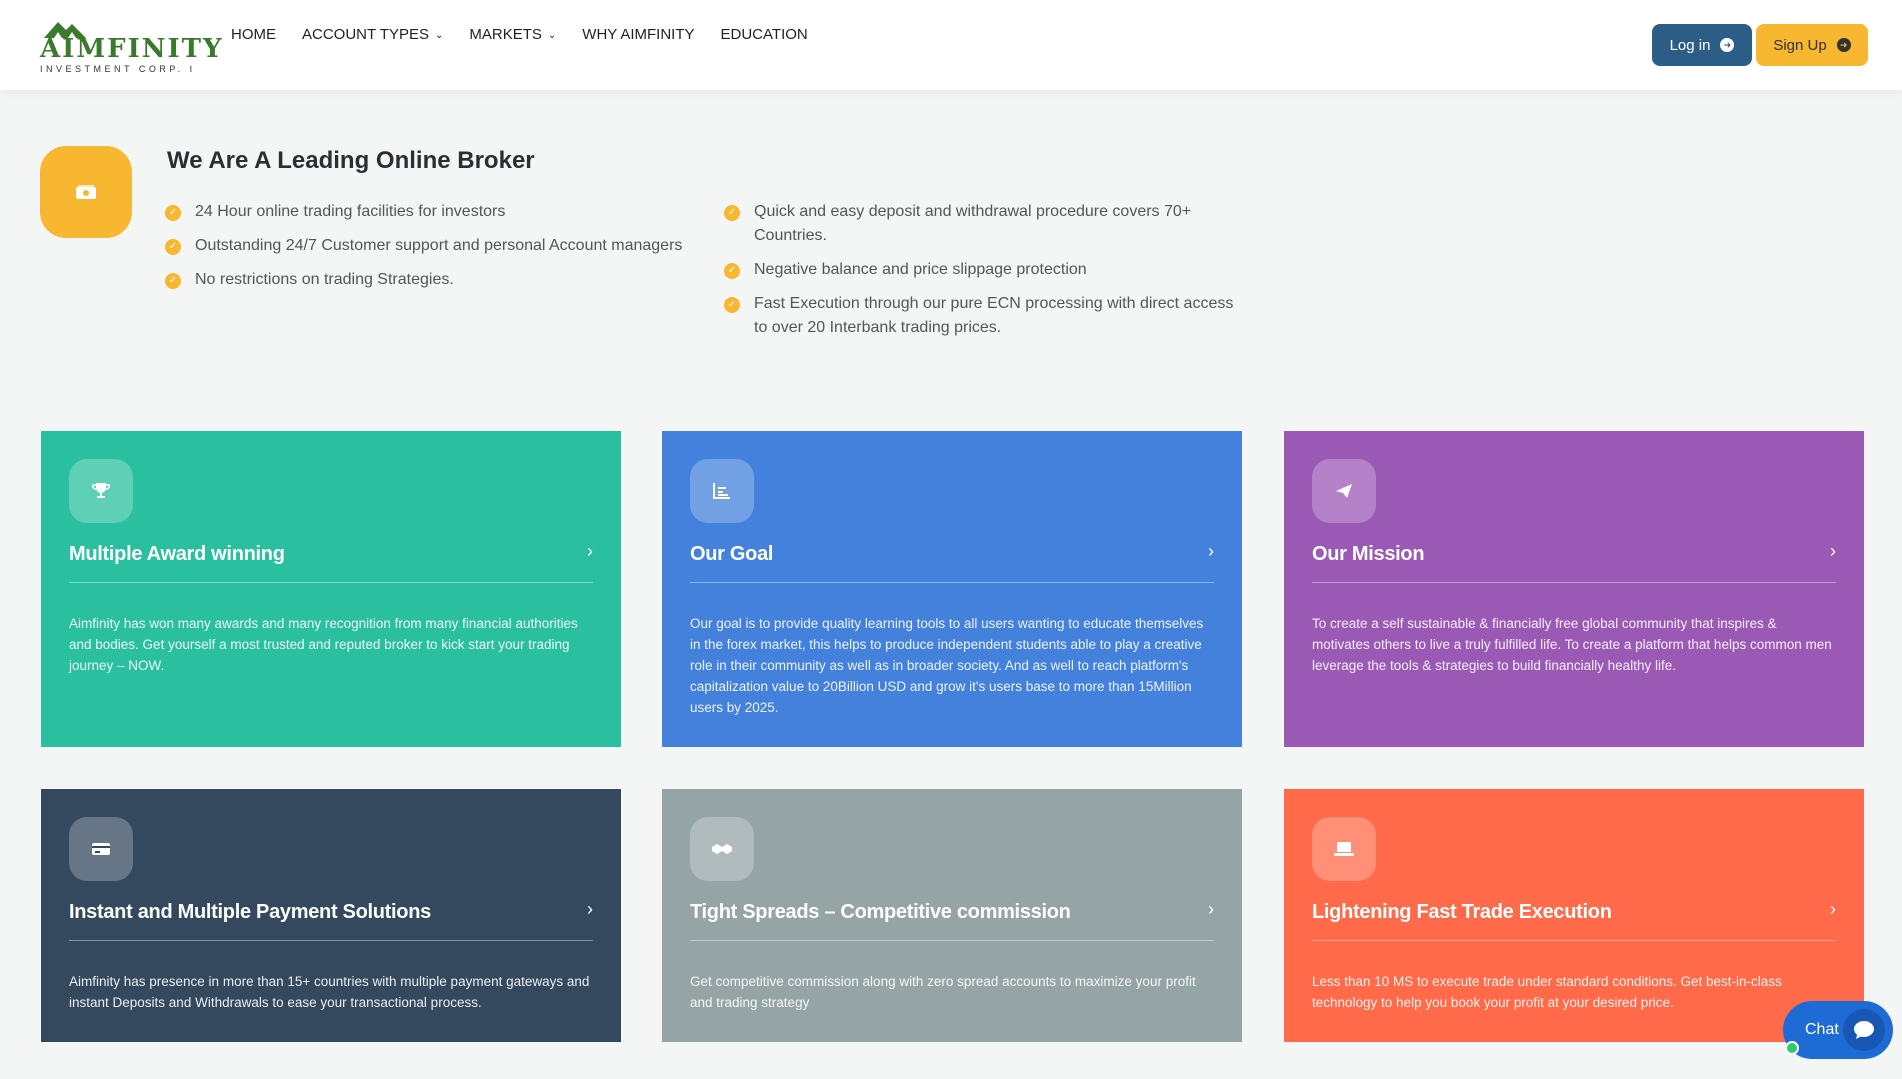 Image resolution: width=1902 pixels, height=1079 pixels. I want to click on login-button: Log in ➜, so click(1702, 45).